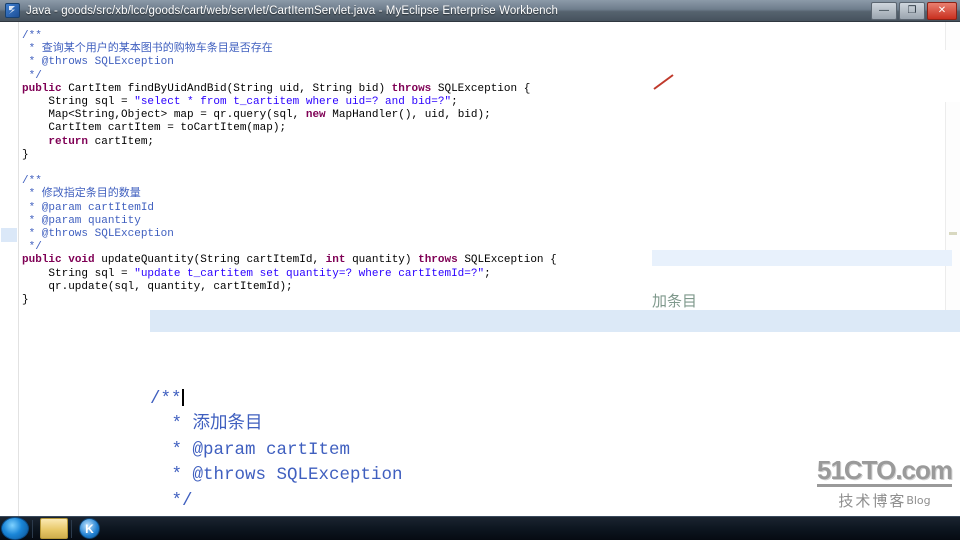  Describe the element at coordinates (555, 400) in the screenshot. I see `magnified-code-line: /**` at that location.